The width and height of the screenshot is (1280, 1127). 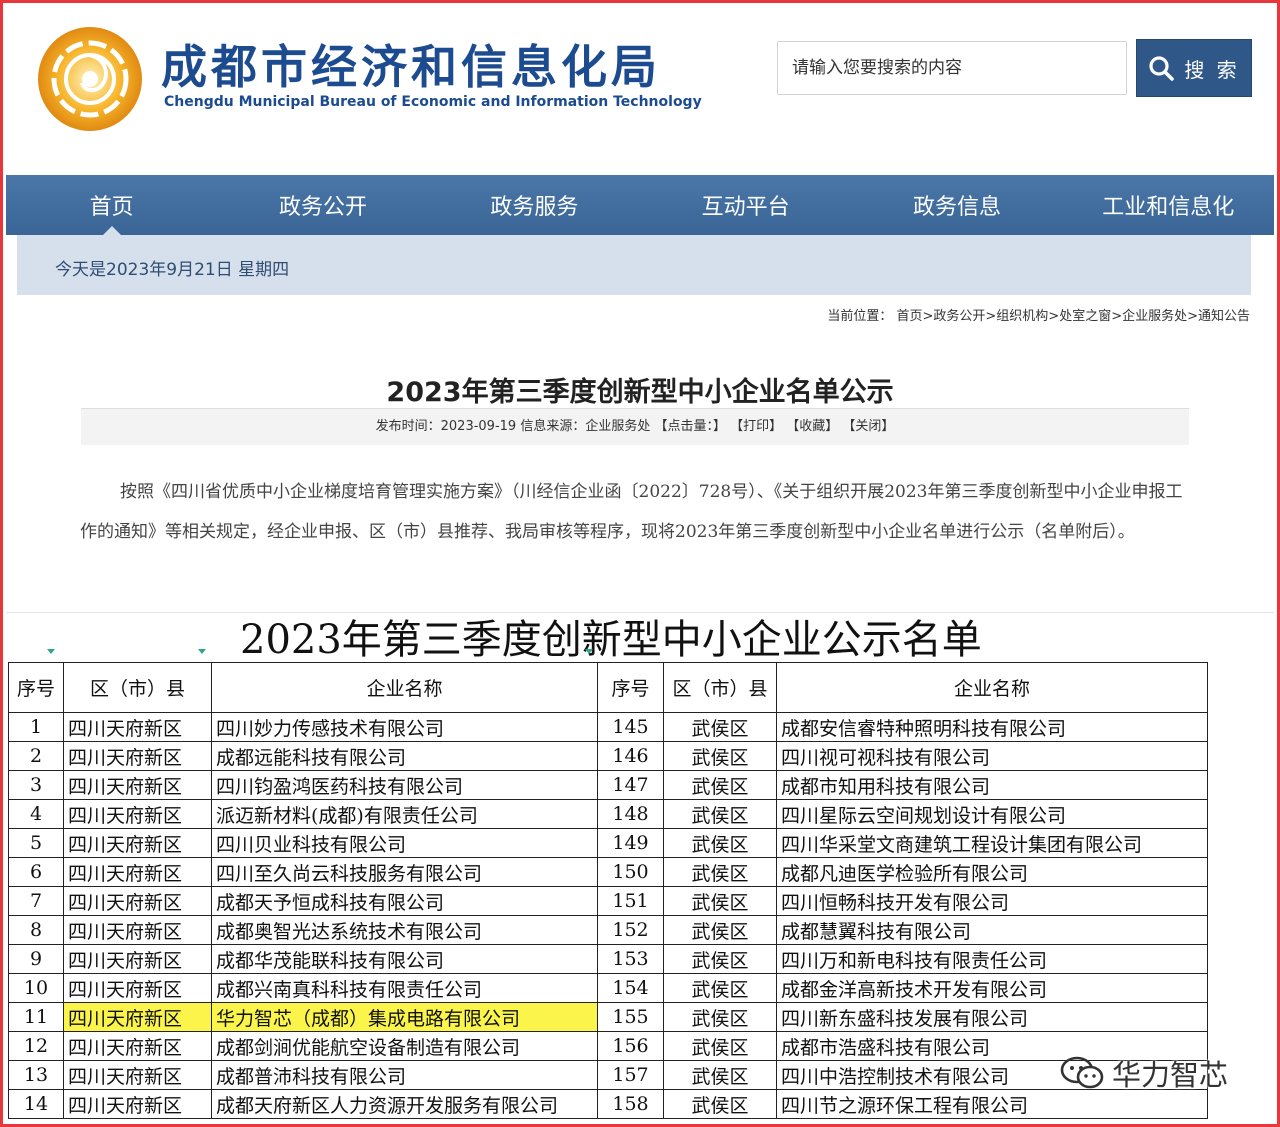 I want to click on nav-interaction-platform: 互动平台, so click(x=745, y=205).